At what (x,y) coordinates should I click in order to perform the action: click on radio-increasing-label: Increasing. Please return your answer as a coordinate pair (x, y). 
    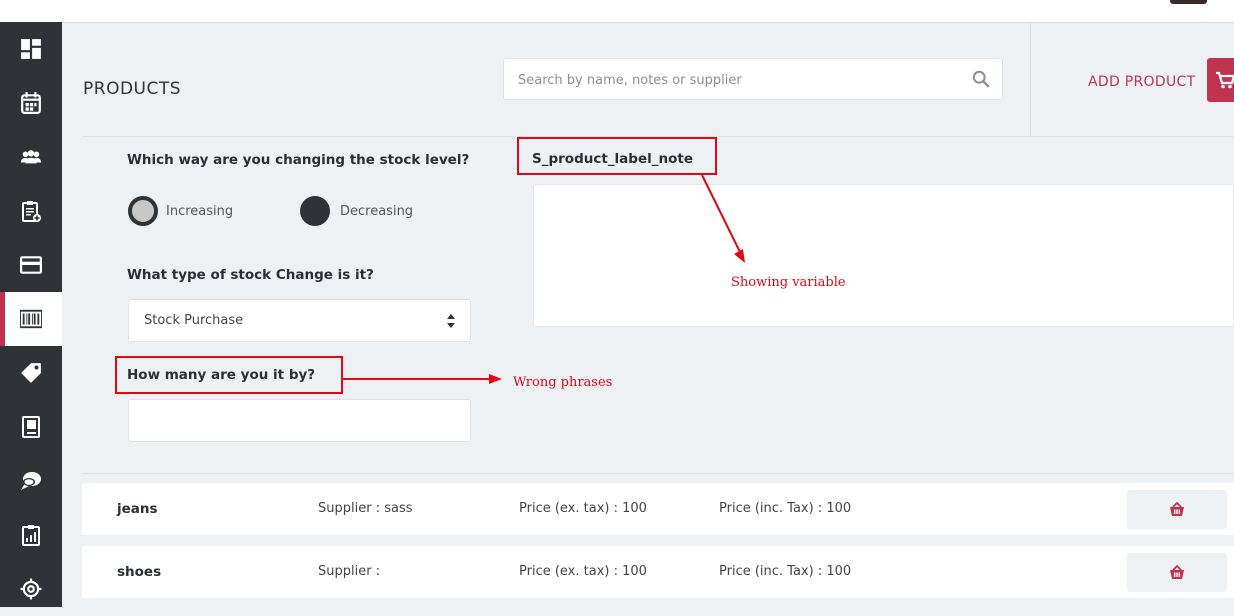
    Looking at the image, I should click on (200, 211).